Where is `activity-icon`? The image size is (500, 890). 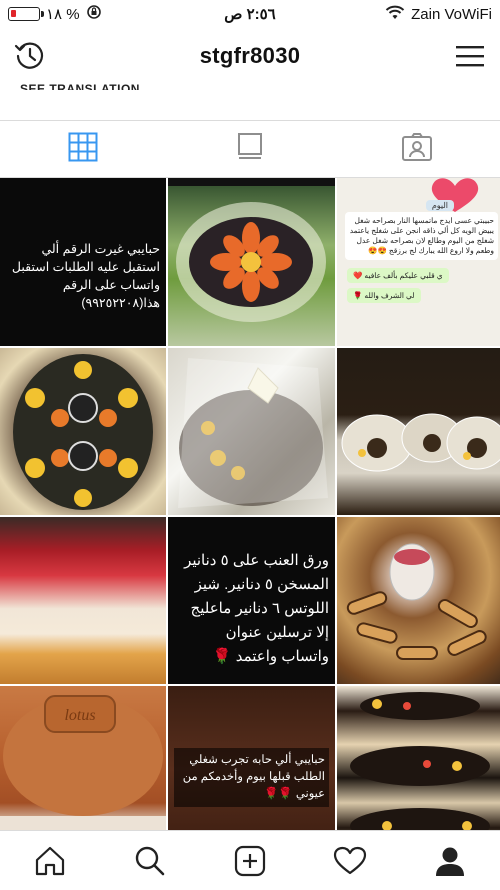 activity-icon is located at coordinates (350, 861).